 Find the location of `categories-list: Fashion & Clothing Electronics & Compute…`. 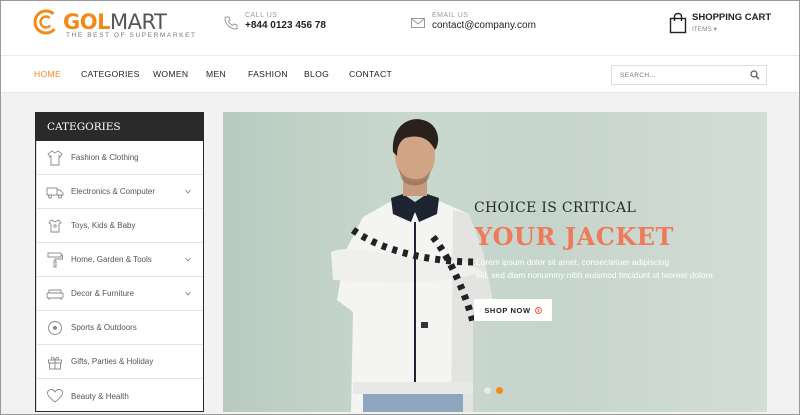

categories-list: Fashion & Clothing Electronics & Compute… is located at coordinates (119, 276).